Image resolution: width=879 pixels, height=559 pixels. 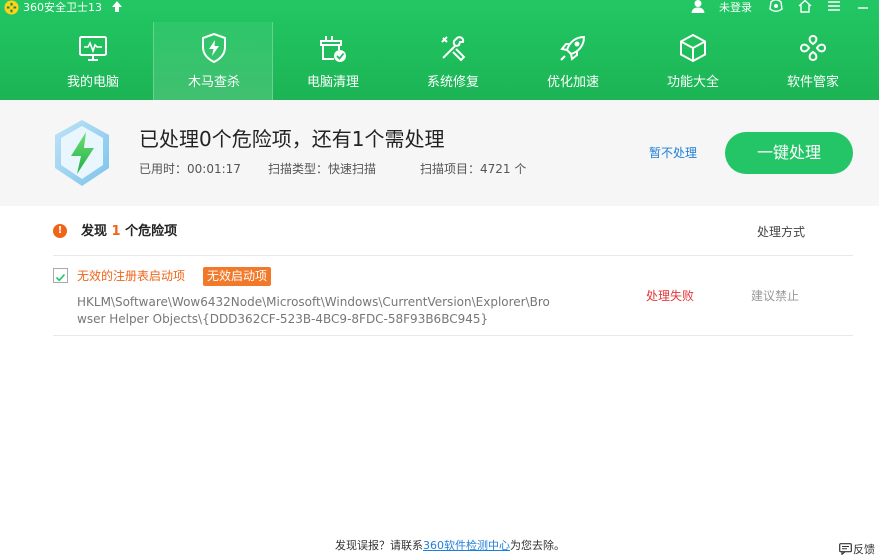 What do you see at coordinates (190, 169) in the screenshot?
I see `elapsed-time: 已用时：00:01:17` at bounding box center [190, 169].